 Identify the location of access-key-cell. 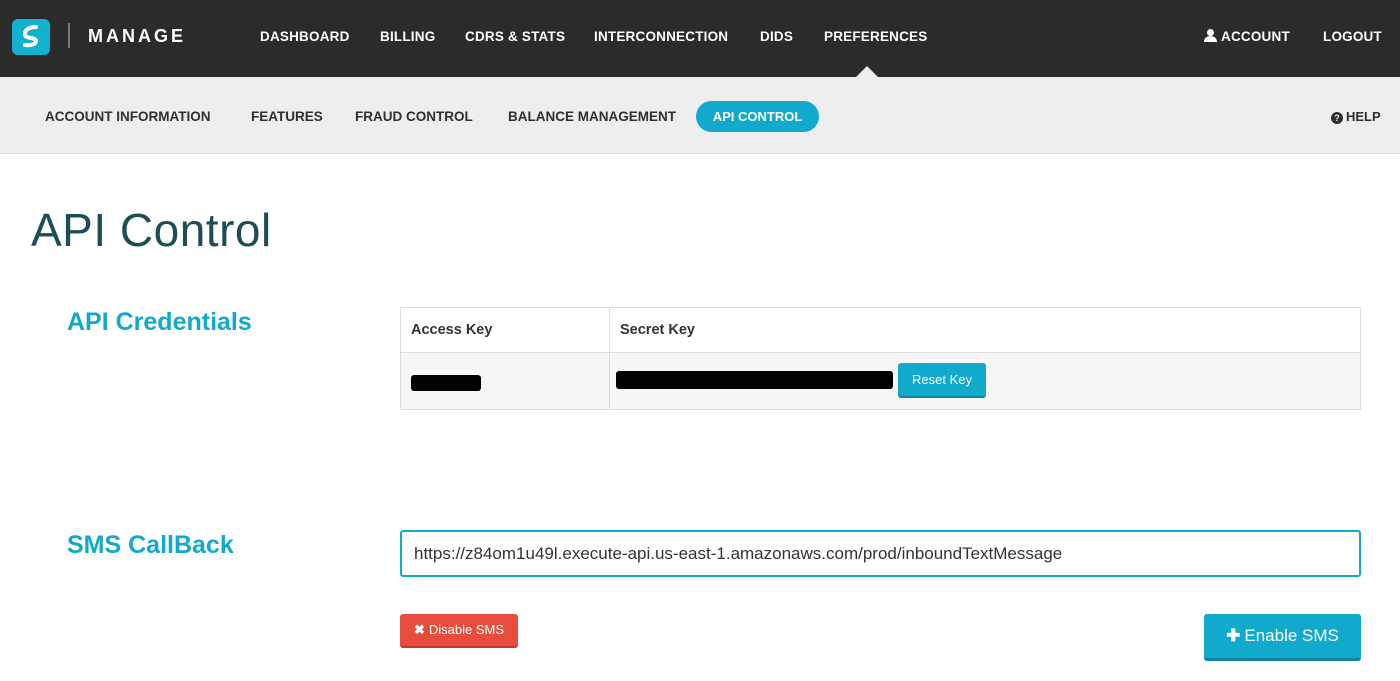
(505, 381).